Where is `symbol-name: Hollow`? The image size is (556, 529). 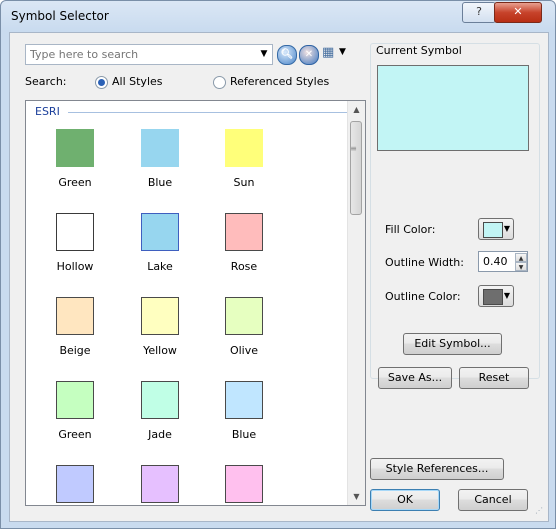
symbol-name: Hollow is located at coordinates (75, 266).